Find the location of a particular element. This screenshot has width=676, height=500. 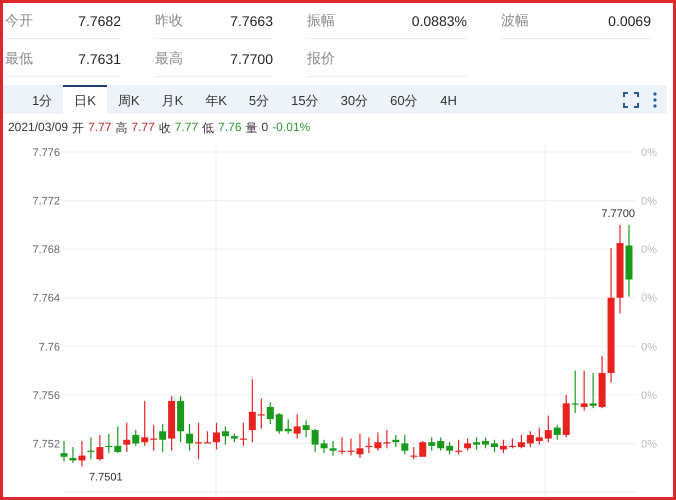

period-tab: 月K is located at coordinates (172, 99).